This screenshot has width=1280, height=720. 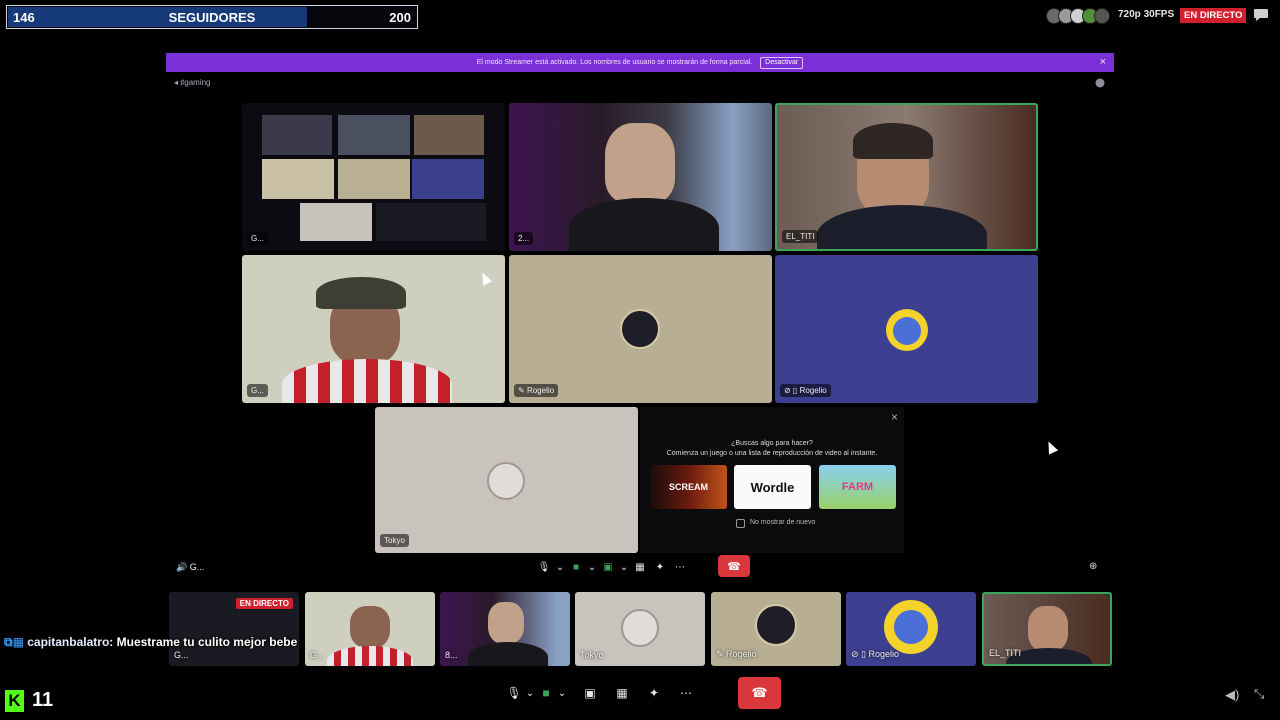 I want to click on channel-name: ◂ ♯gaming, so click(x=192, y=82).